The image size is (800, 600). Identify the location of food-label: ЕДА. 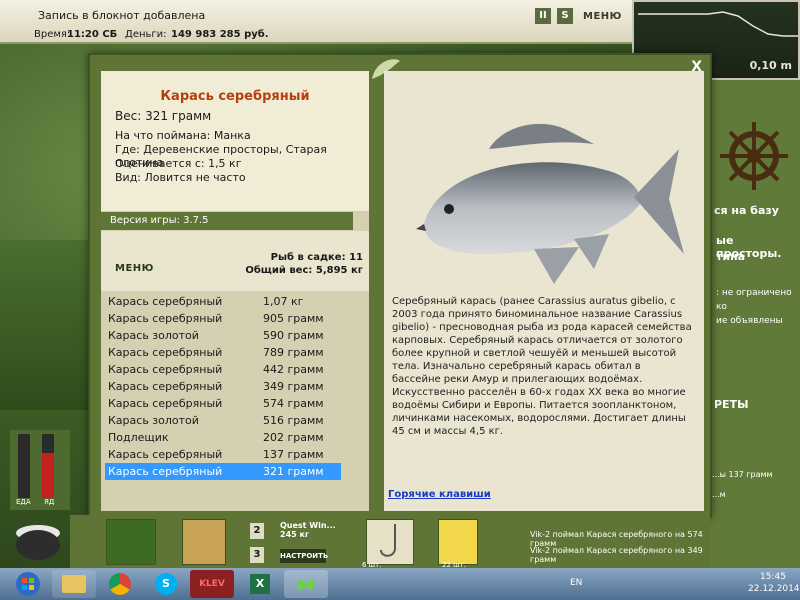
(23, 502).